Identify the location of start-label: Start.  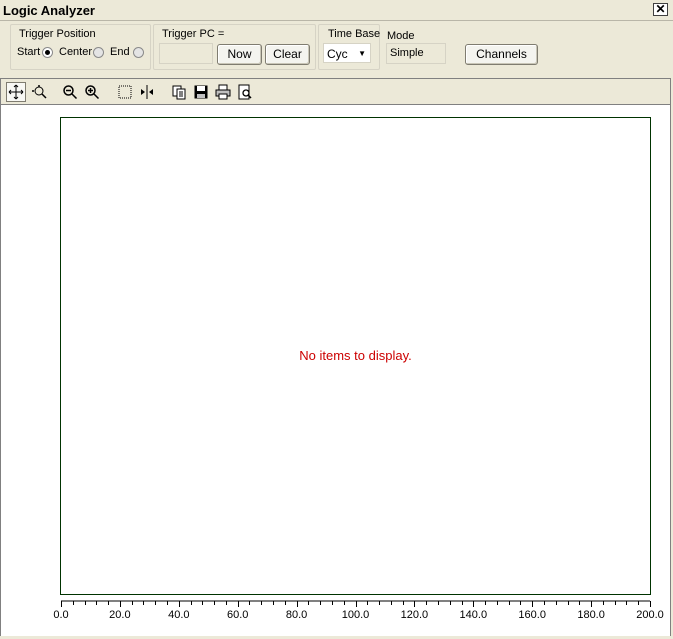
(29, 52).